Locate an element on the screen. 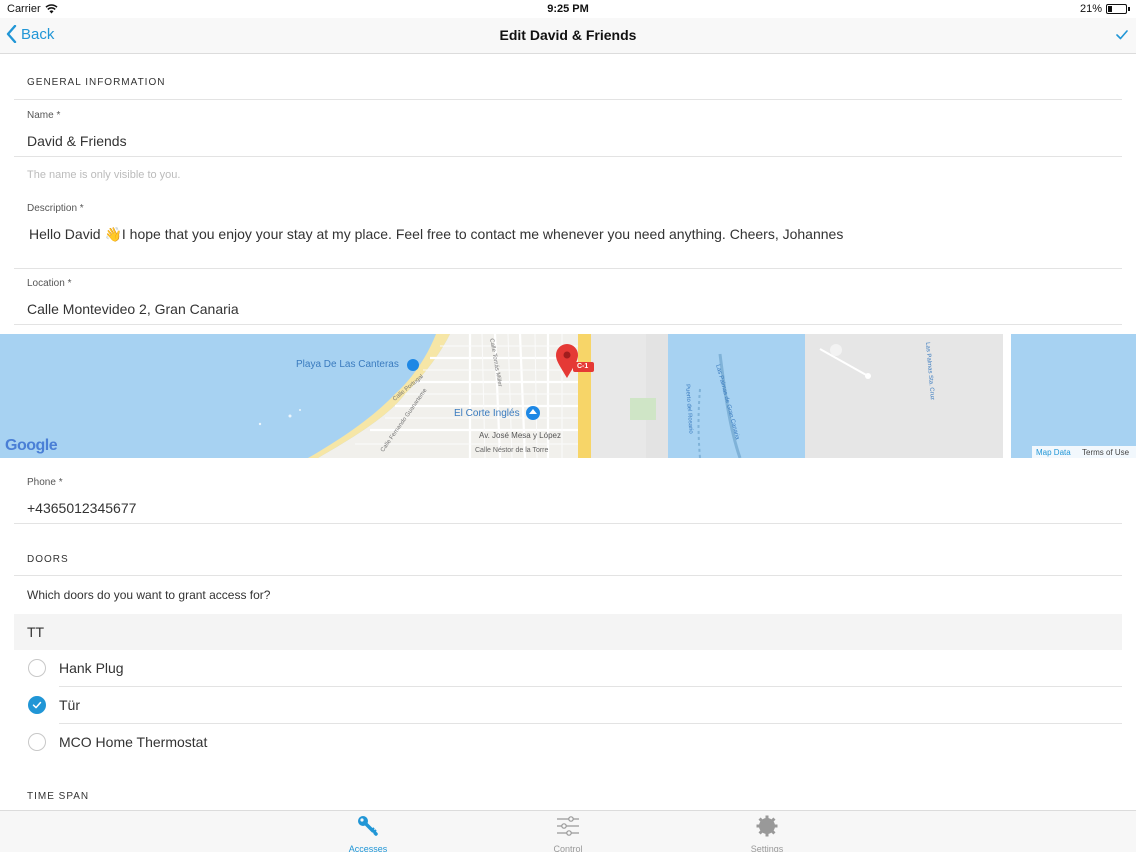  map-label-playa: Playa De Las Canteras is located at coordinates (347, 364).